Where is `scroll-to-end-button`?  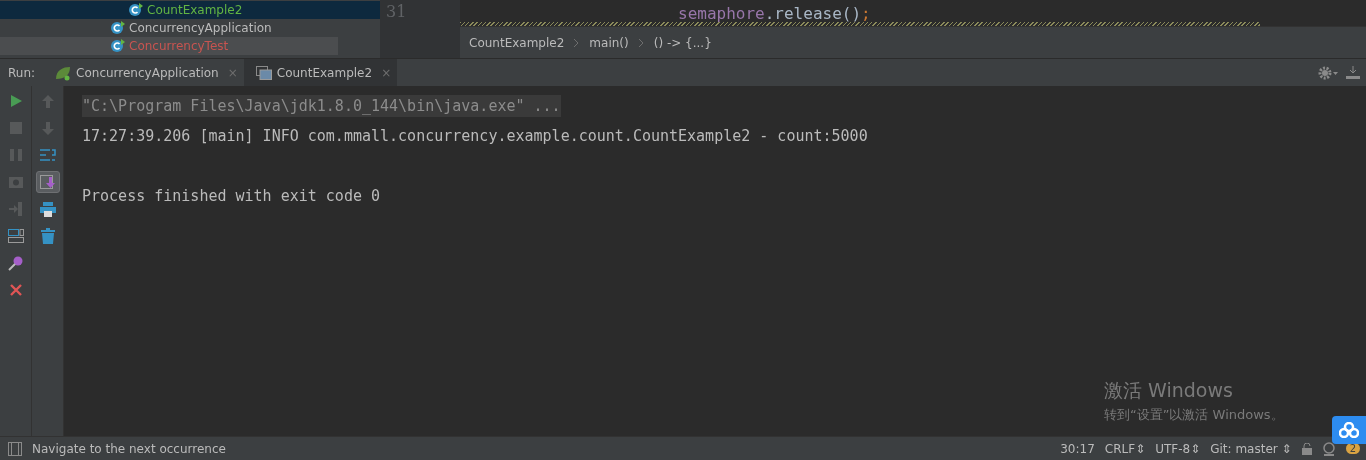
scroll-to-end-button is located at coordinates (47, 182).